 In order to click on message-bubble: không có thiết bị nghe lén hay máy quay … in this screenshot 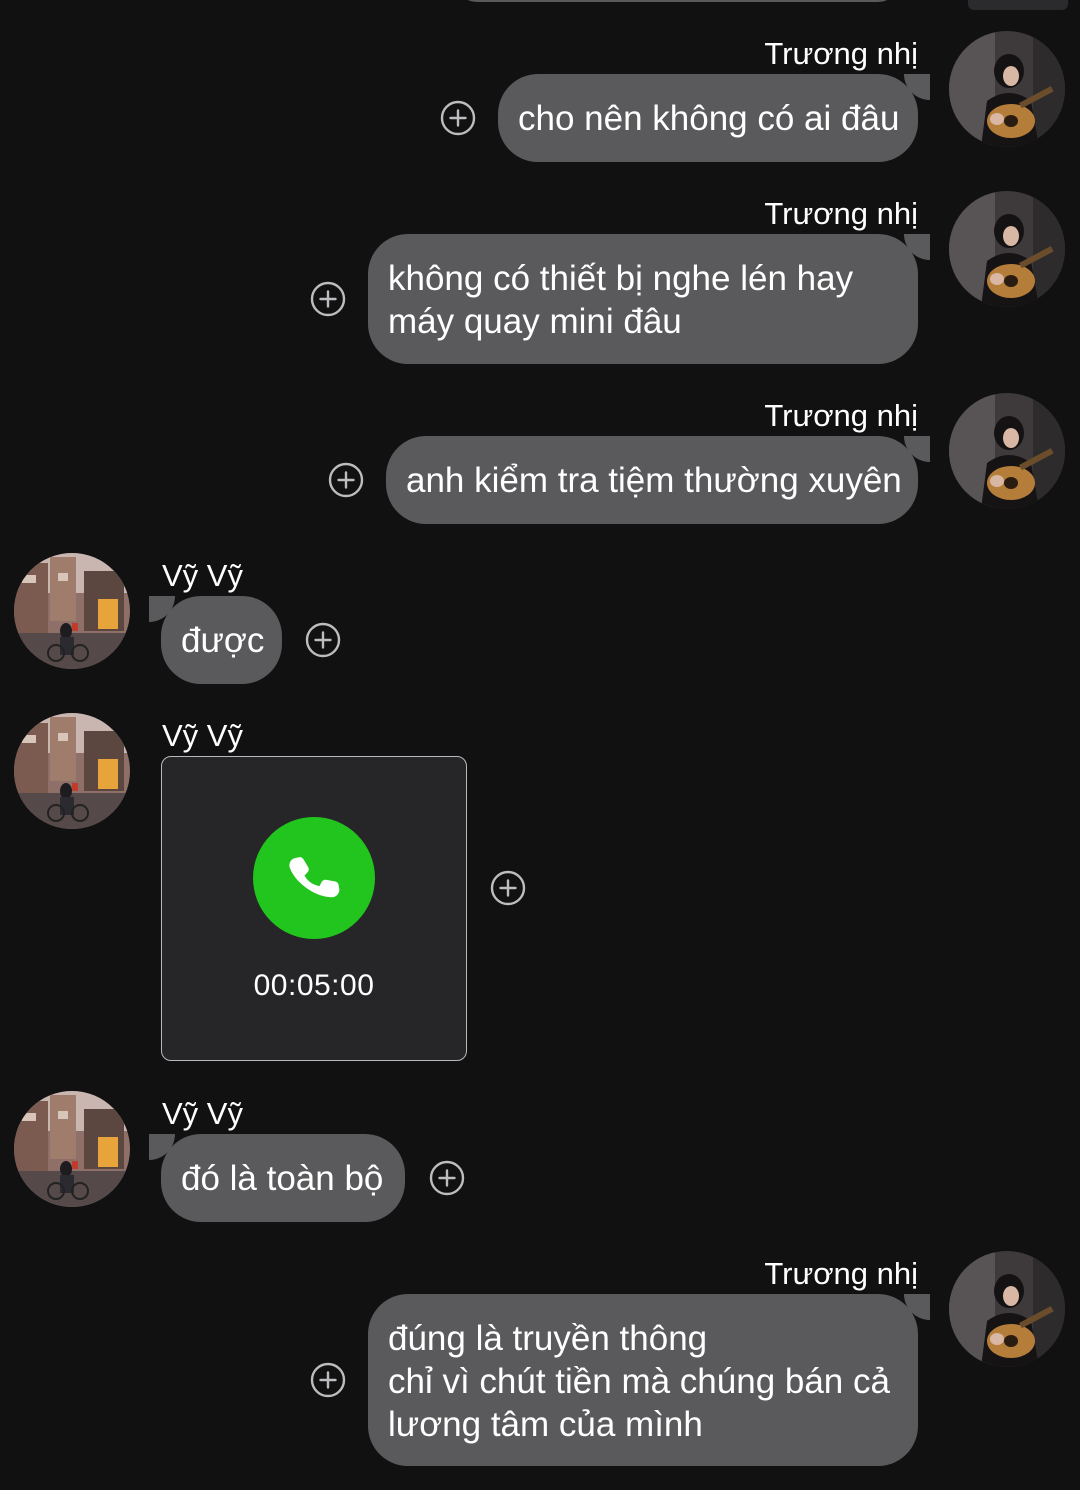, I will do `click(649, 299)`.